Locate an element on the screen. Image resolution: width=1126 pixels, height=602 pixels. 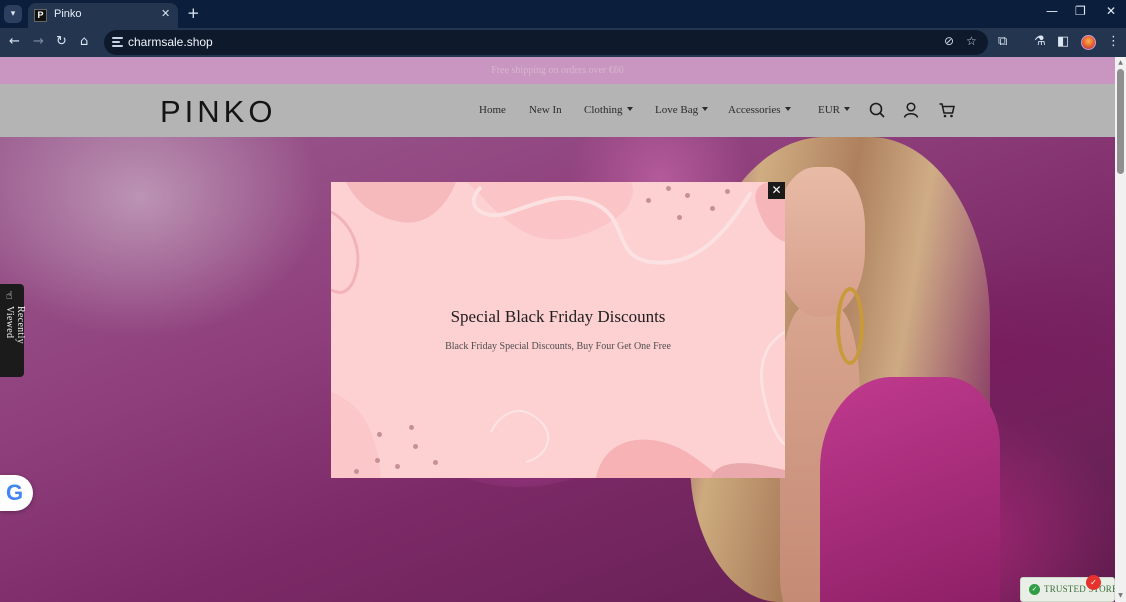
tab-title: Pinko is located at coordinates (68, 14).